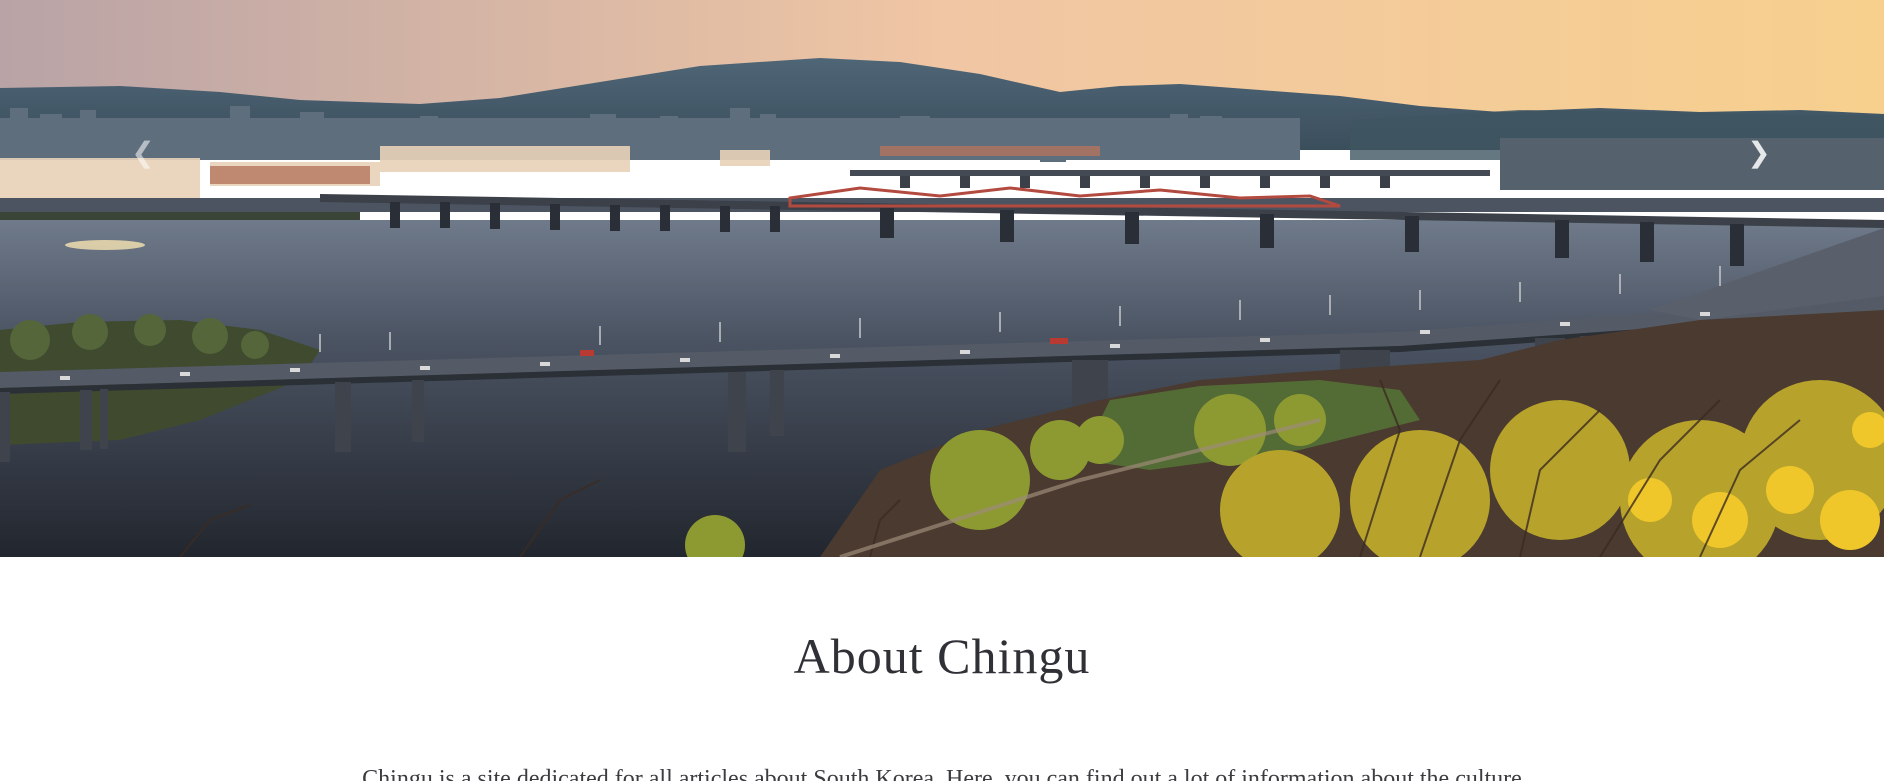  What do you see at coordinates (1170, 179) in the screenshot?
I see `far-bridge` at bounding box center [1170, 179].